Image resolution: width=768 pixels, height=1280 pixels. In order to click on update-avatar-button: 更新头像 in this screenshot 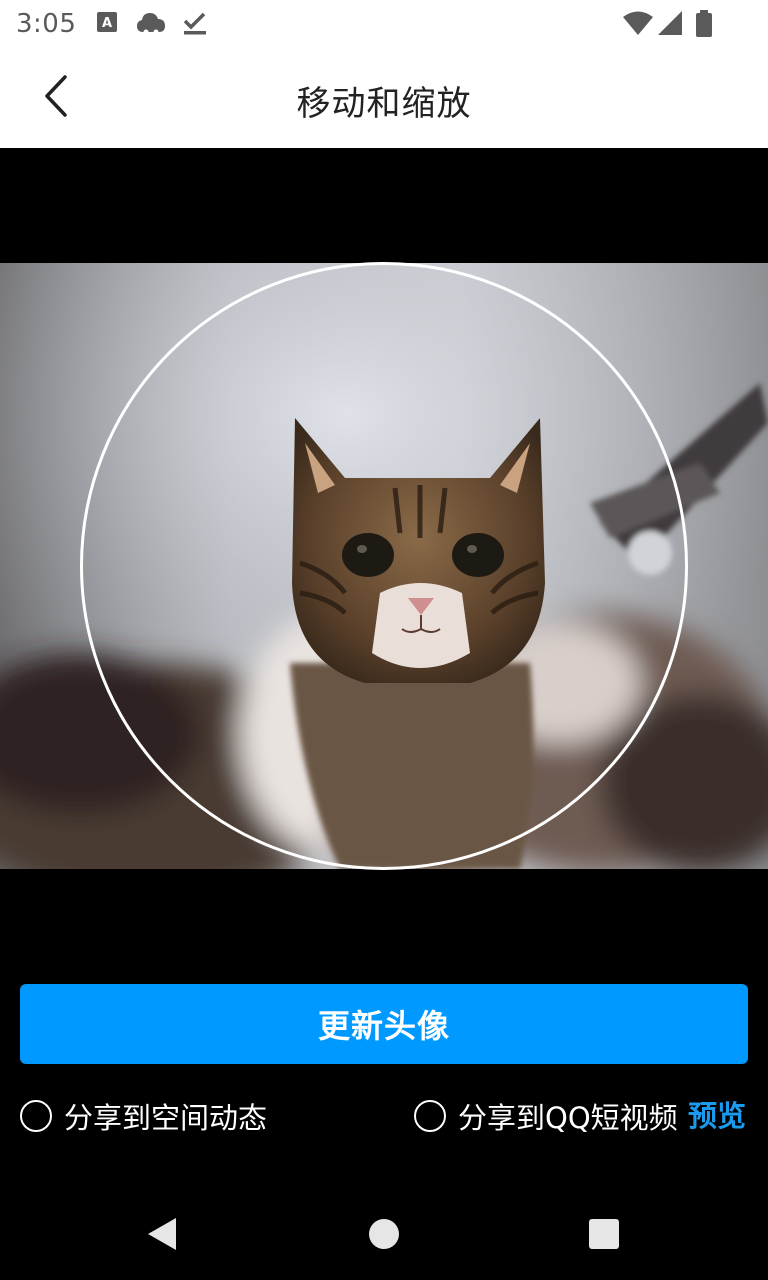, I will do `click(384, 1024)`.